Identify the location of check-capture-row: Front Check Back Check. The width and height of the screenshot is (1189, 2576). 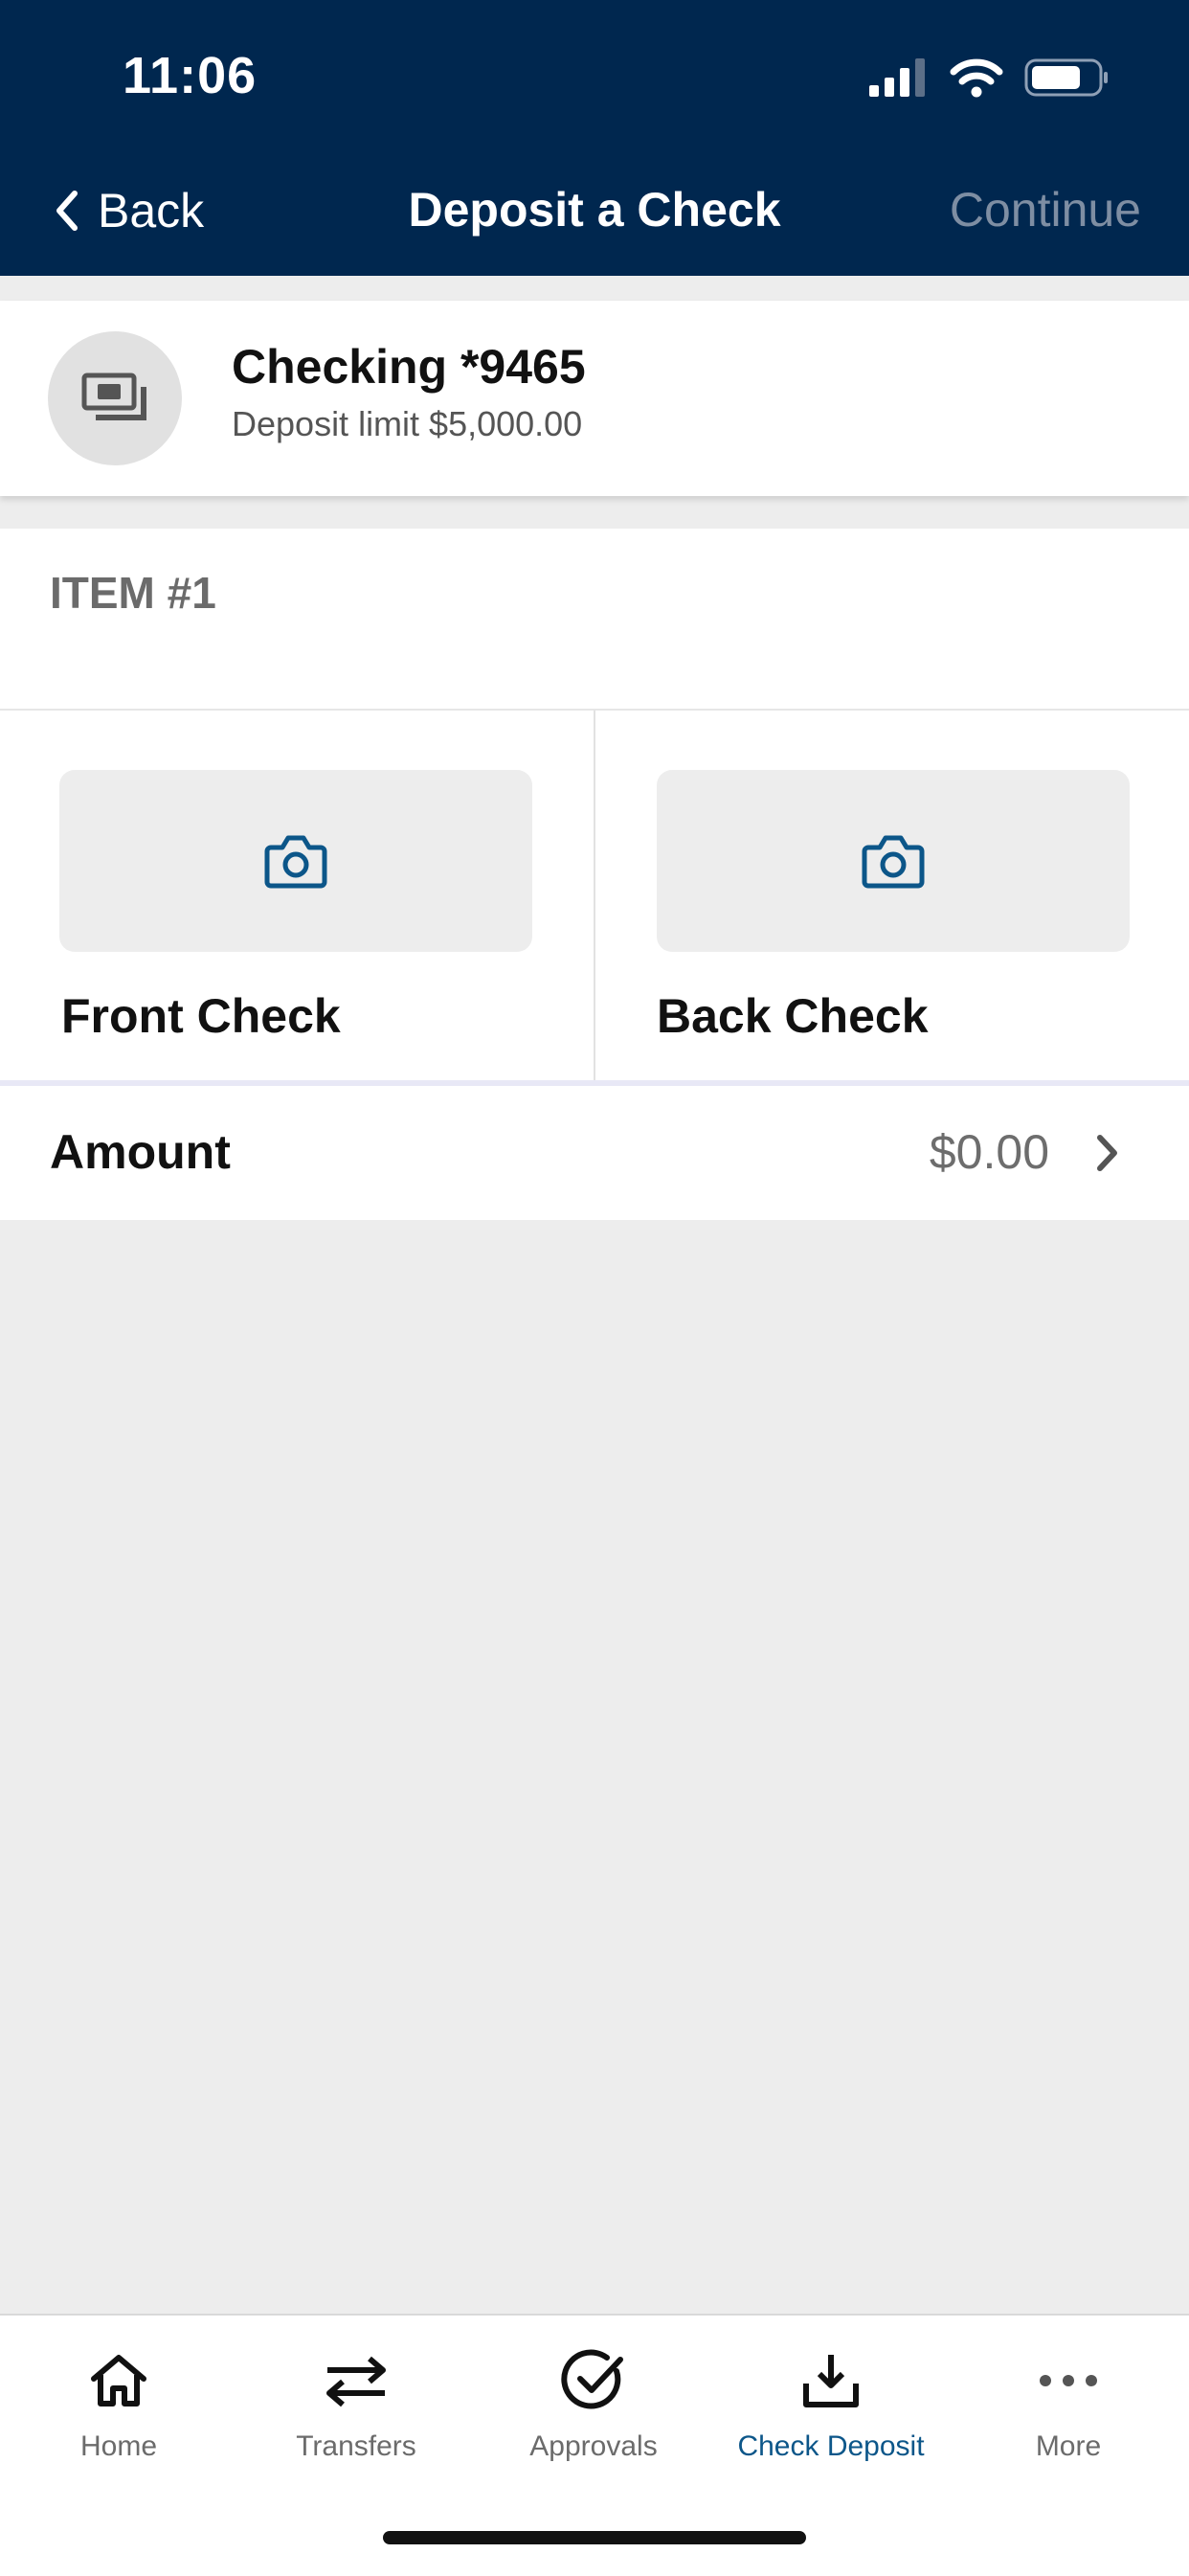
(594, 898).